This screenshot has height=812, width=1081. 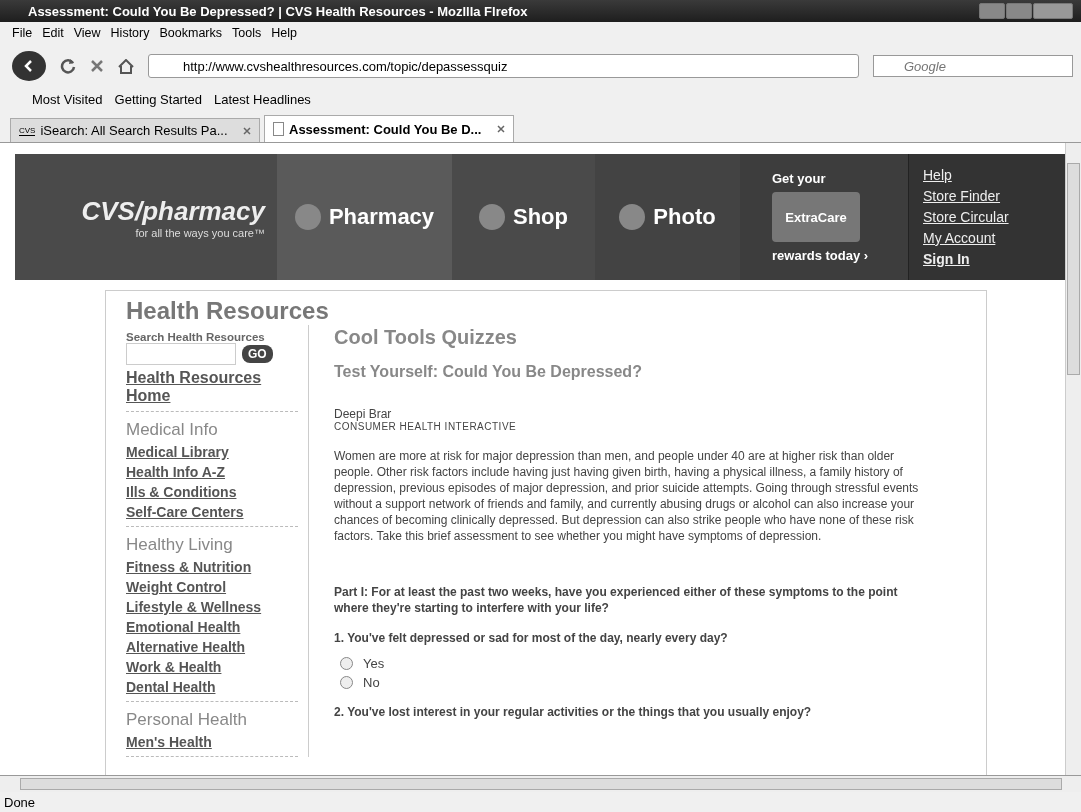 I want to click on menu-item: Bookmarks, so click(x=190, y=33).